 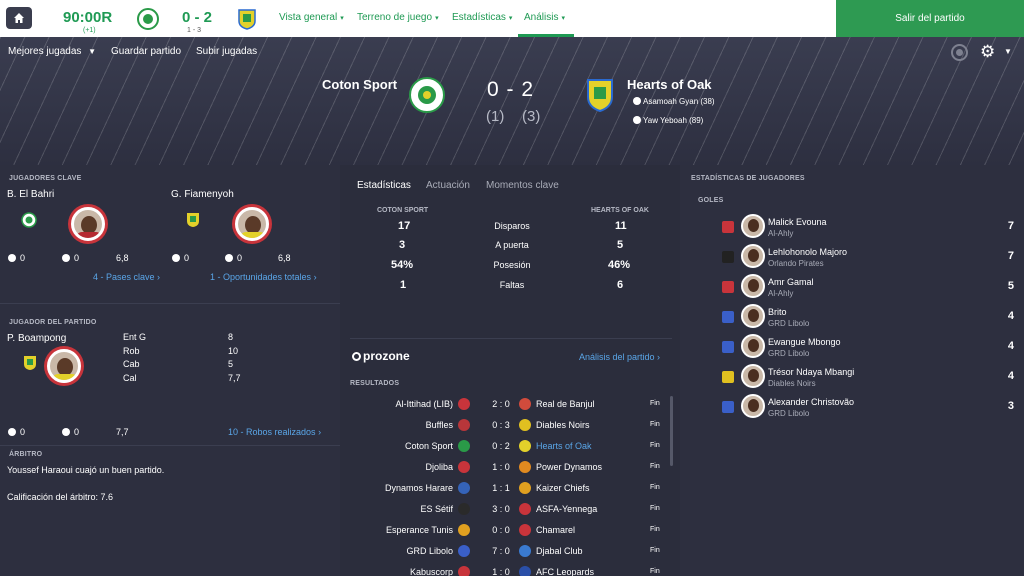 What do you see at coordinates (439, 467) in the screenshot?
I see `result-home-team: Djoliba` at bounding box center [439, 467].